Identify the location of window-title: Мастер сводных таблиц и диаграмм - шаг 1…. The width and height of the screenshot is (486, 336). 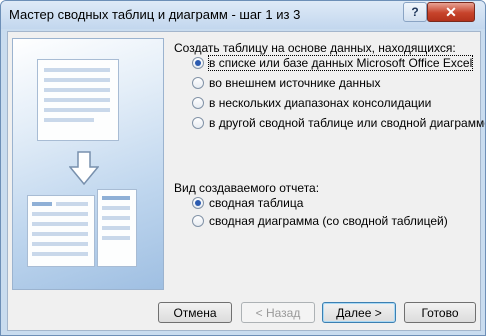
(155, 14).